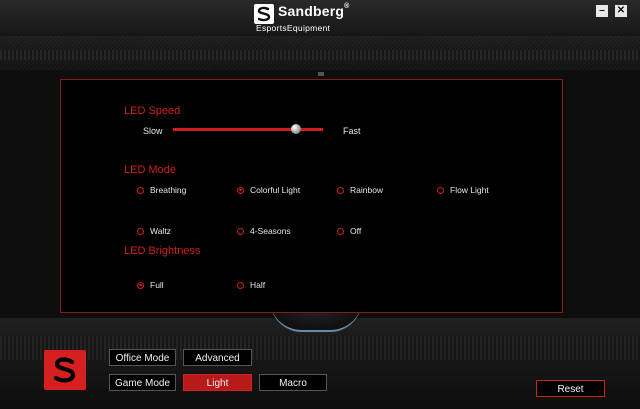  Describe the element at coordinates (162, 251) in the screenshot. I see `led-brightness-title: LED Brightness` at that location.